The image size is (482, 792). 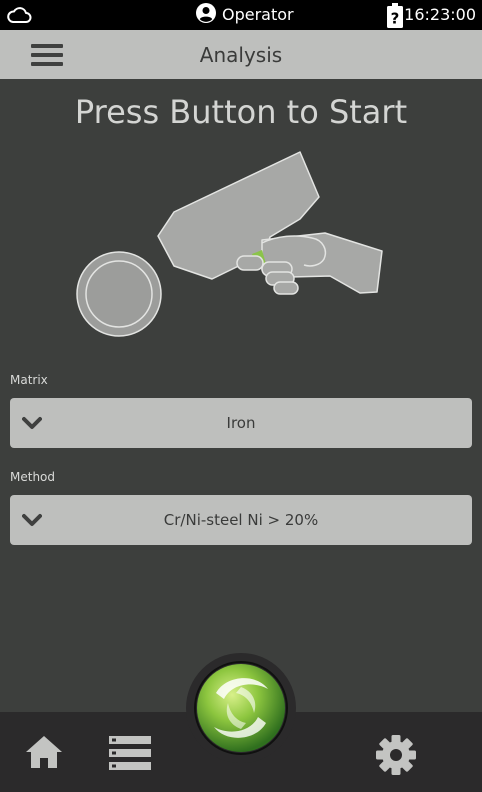 I want to click on matrix-value: Iron, so click(x=241, y=423).